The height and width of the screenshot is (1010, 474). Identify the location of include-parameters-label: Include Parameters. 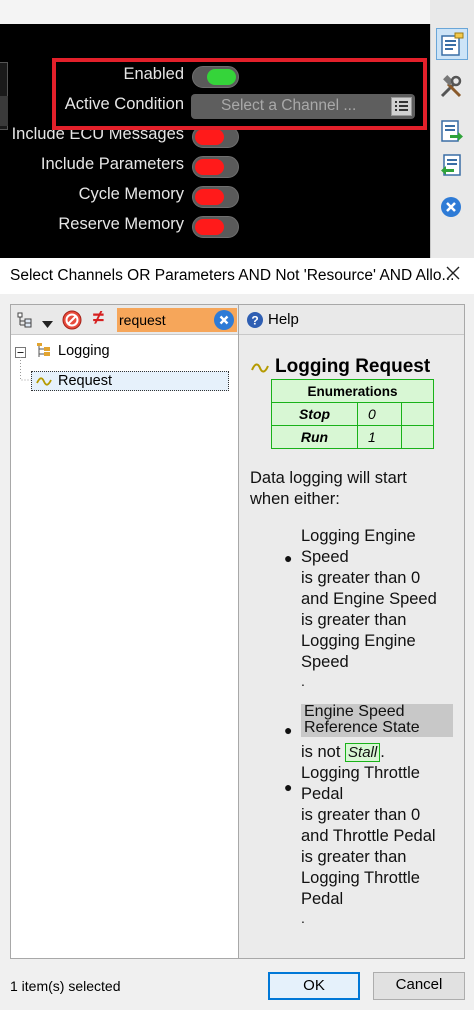
(112, 164).